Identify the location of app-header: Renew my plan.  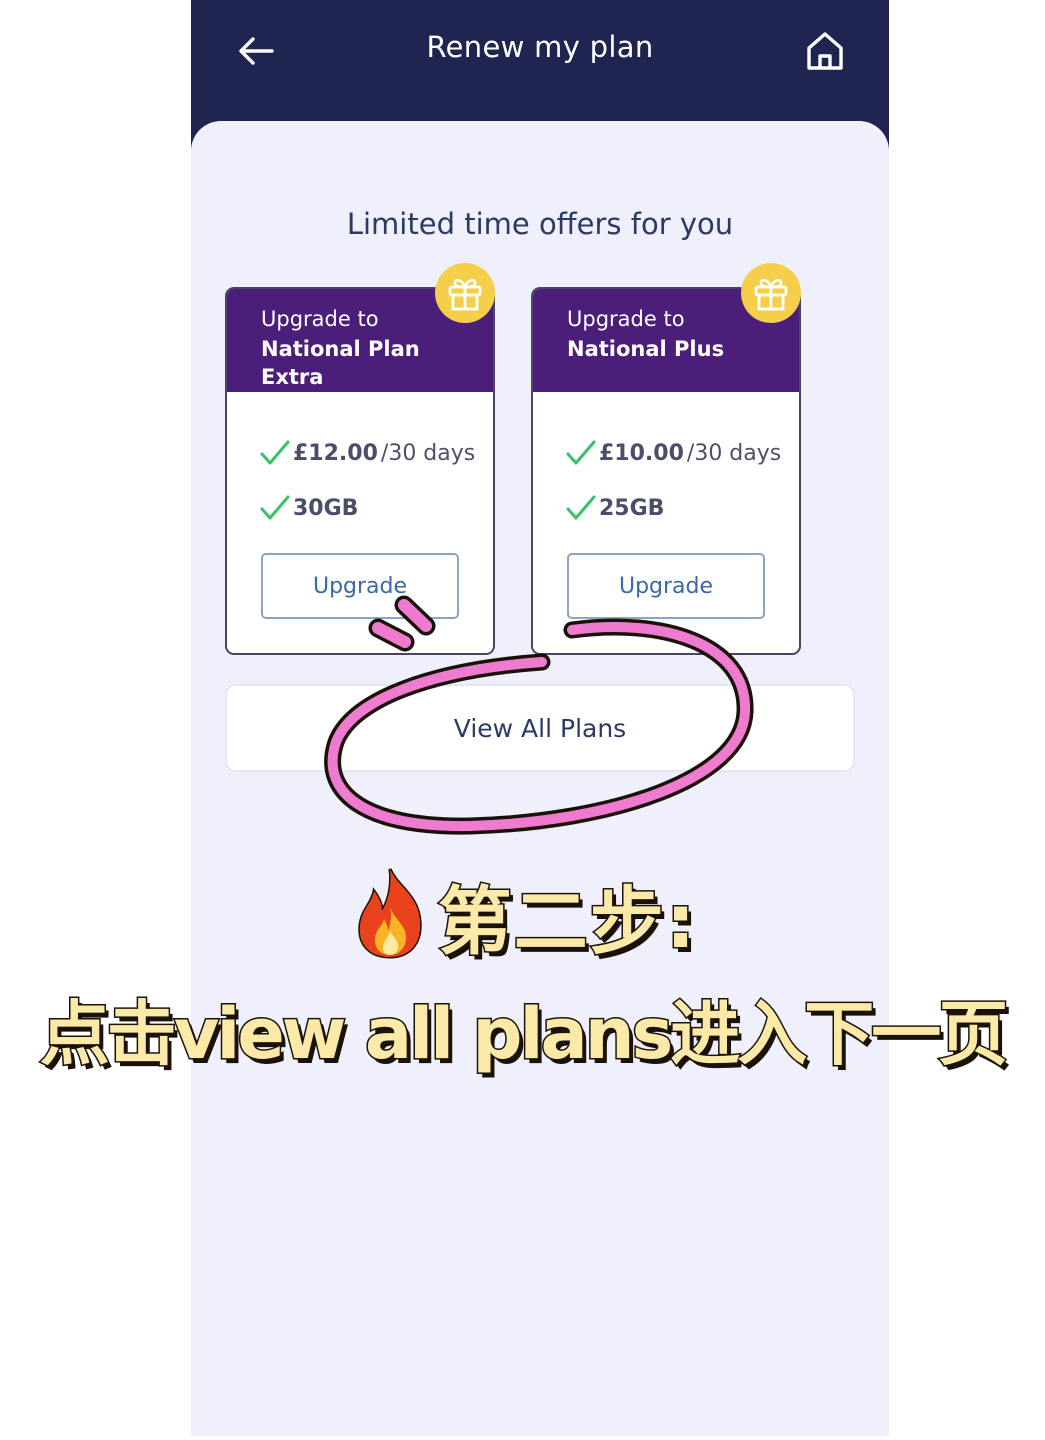
(540, 61).